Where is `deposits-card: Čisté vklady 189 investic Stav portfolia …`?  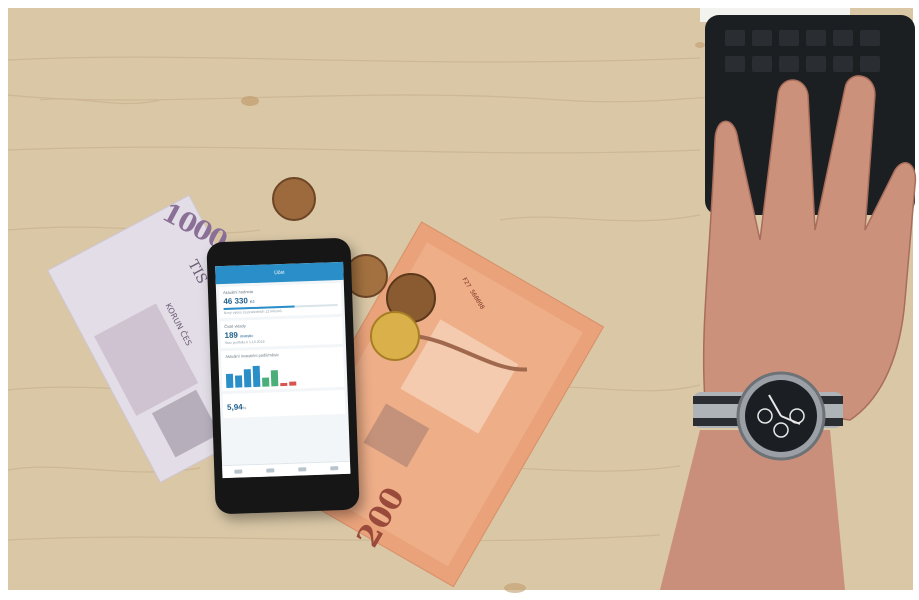
deposits-card: Čisté vklady 189 investic Stav portfolia … is located at coordinates (281, 332).